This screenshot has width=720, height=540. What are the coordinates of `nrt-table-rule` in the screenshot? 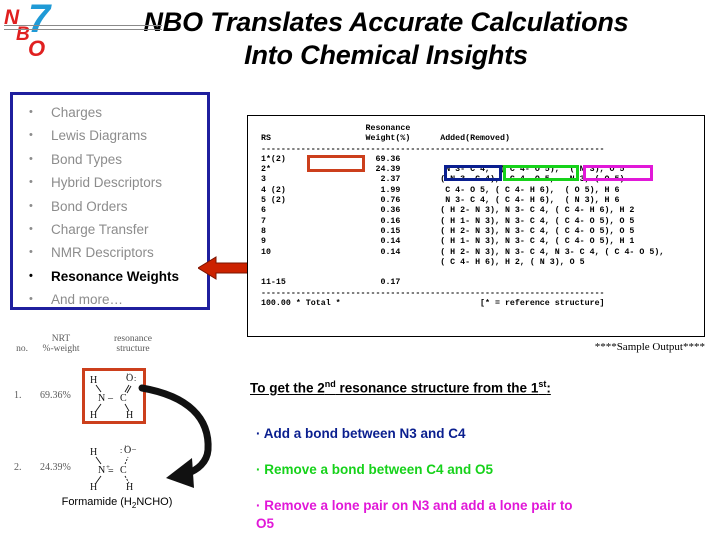 It's located at (83, 27).